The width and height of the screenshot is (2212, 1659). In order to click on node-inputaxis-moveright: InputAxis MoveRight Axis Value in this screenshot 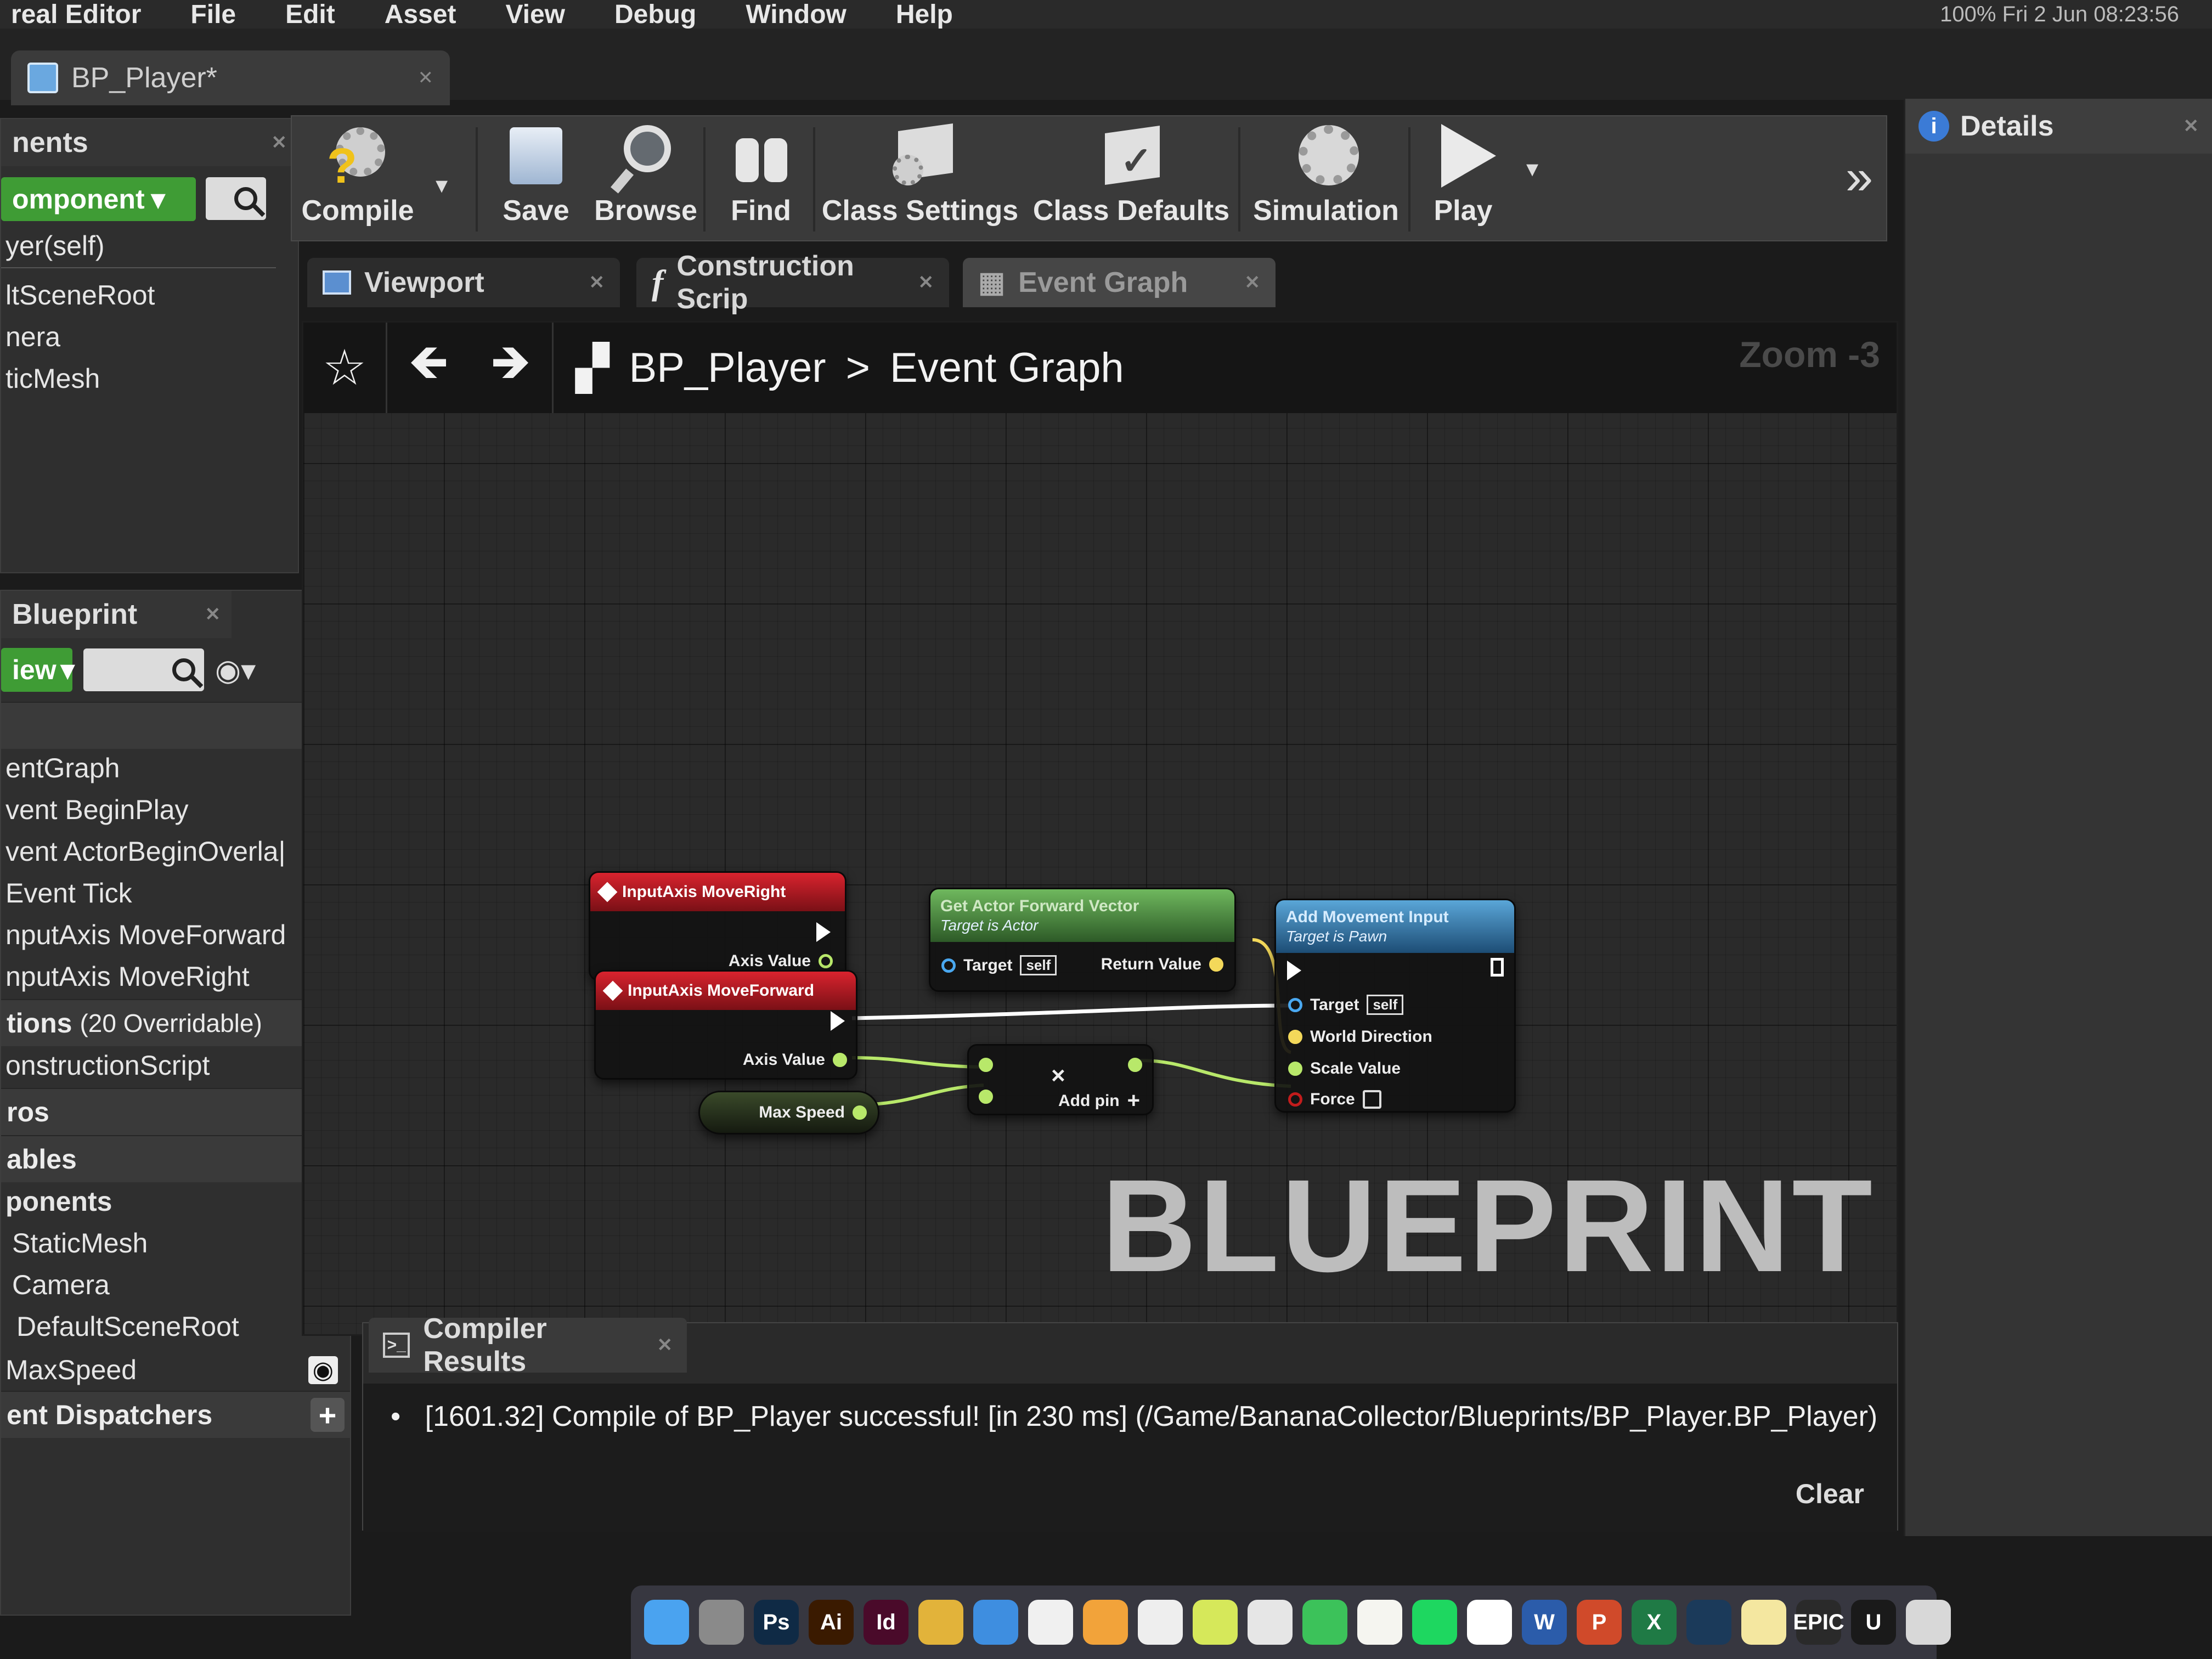, I will do `click(718, 926)`.